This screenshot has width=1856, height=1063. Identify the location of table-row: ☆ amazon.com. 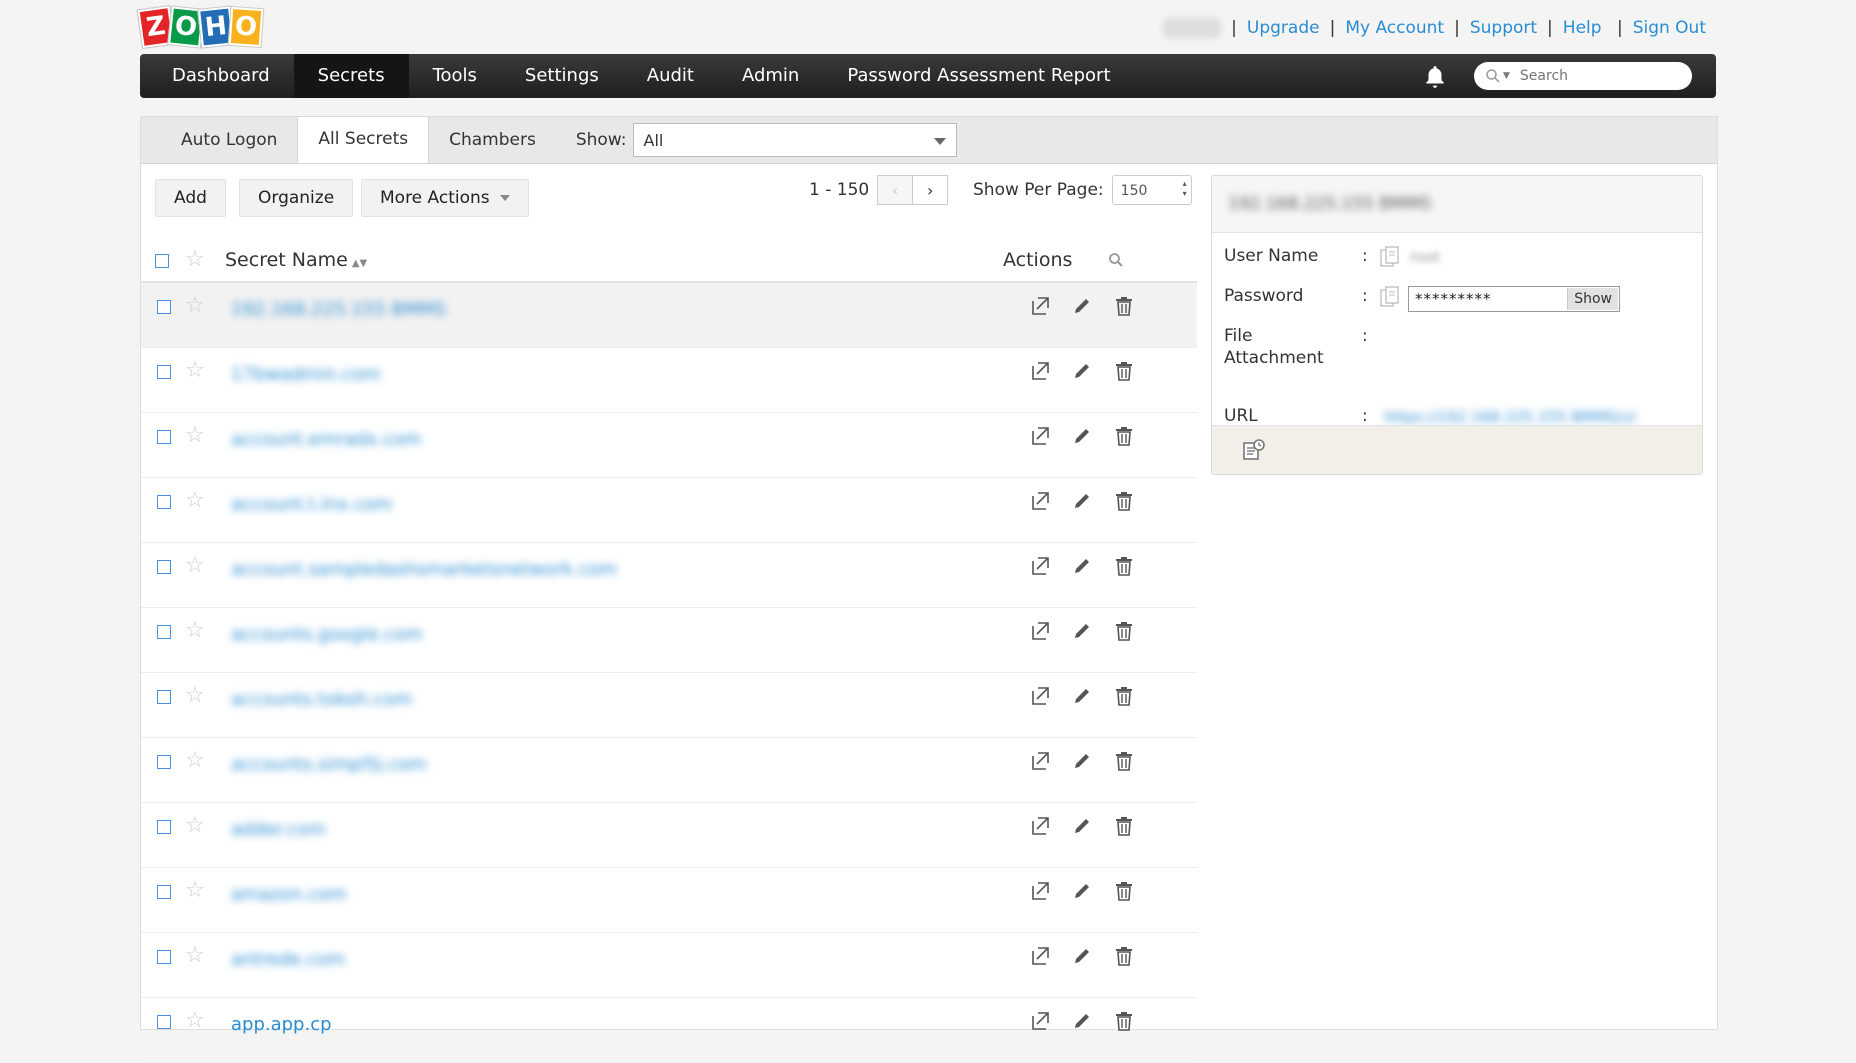
(669, 900).